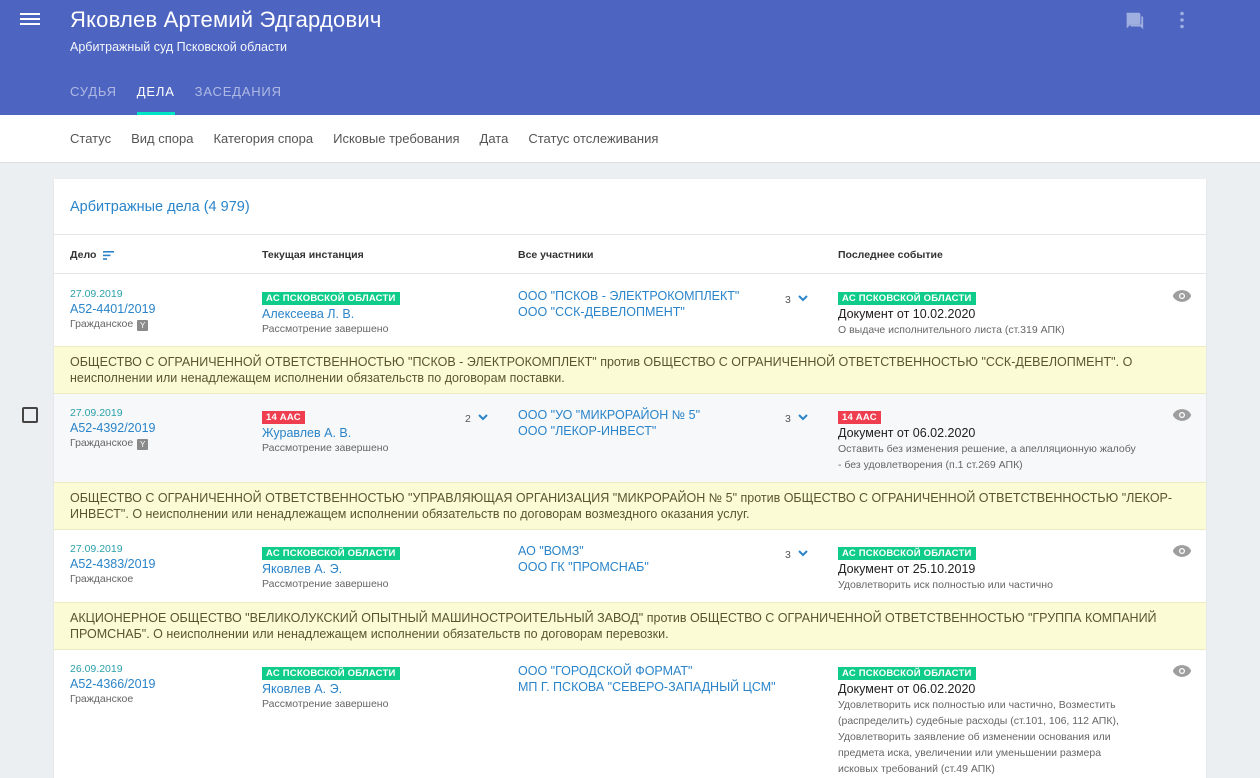 The height and width of the screenshot is (778, 1260). What do you see at coordinates (647, 671) in the screenshot?
I see `party-link: ООО "ГОРОДСКОЙ ФОРМАТ"` at bounding box center [647, 671].